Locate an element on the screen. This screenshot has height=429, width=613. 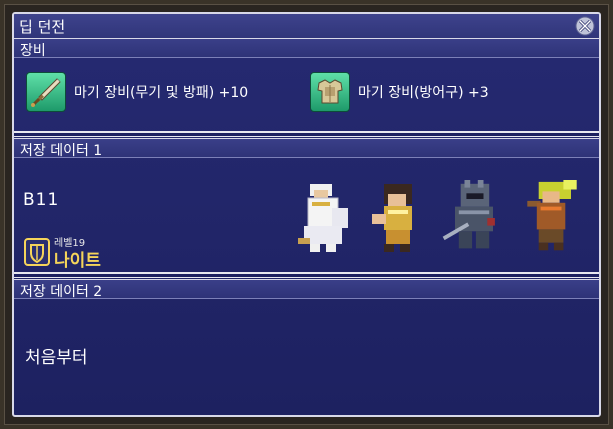
equipment-header: 장비 is located at coordinates (306, 48).